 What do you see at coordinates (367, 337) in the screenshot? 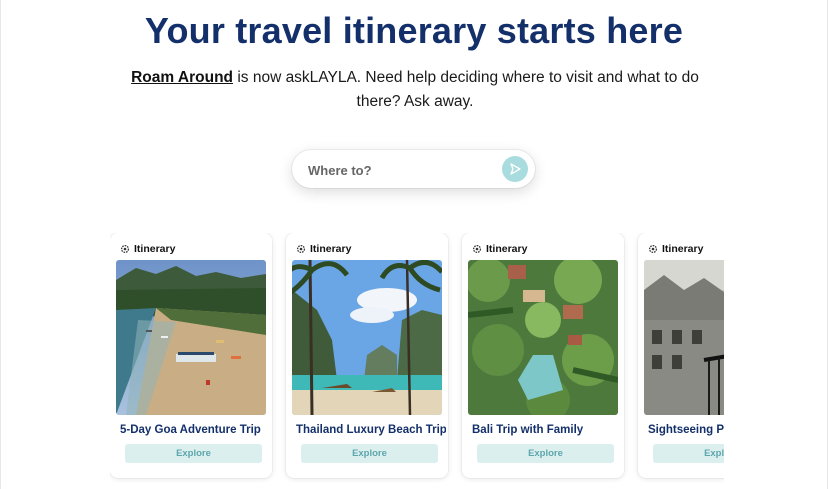
I see `thailand-beach-photo` at bounding box center [367, 337].